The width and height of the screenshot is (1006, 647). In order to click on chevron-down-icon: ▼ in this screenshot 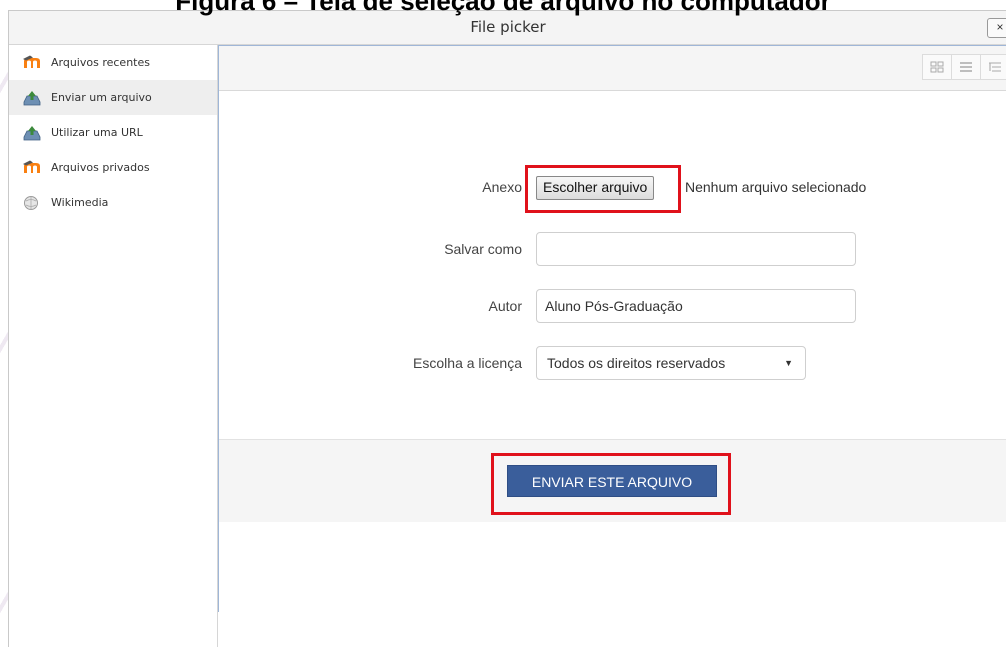, I will do `click(788, 363)`.